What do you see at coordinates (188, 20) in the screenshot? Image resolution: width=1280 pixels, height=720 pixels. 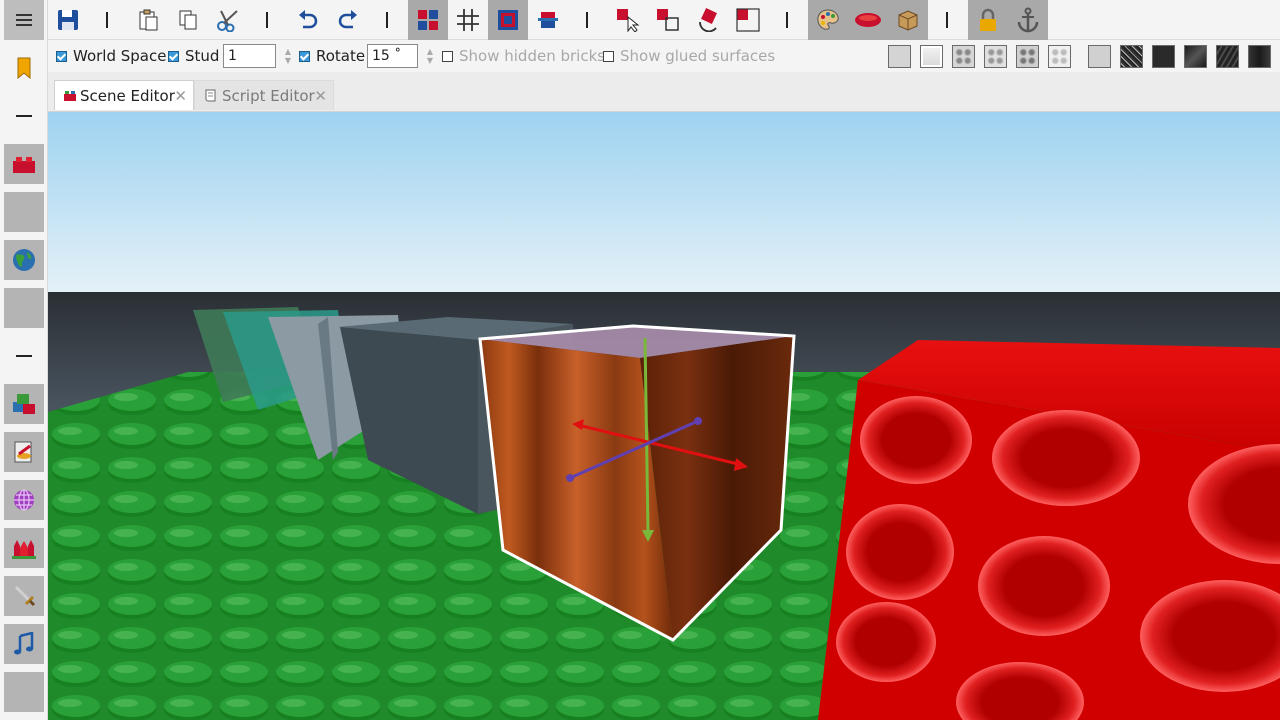 I see `copy-button` at bounding box center [188, 20].